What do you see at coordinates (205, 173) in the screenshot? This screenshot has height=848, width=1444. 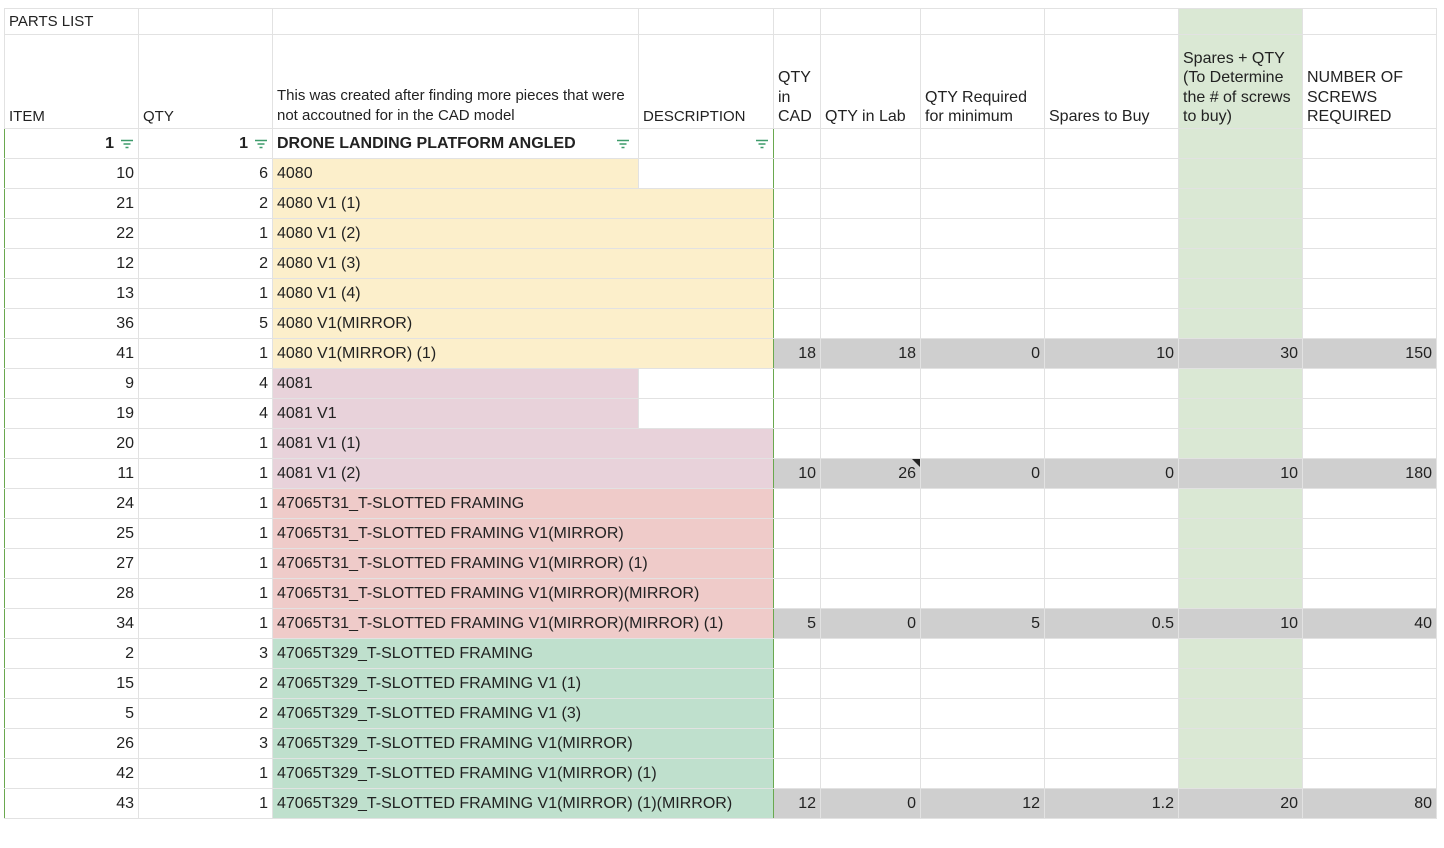 I see `qty-cell: 6` at bounding box center [205, 173].